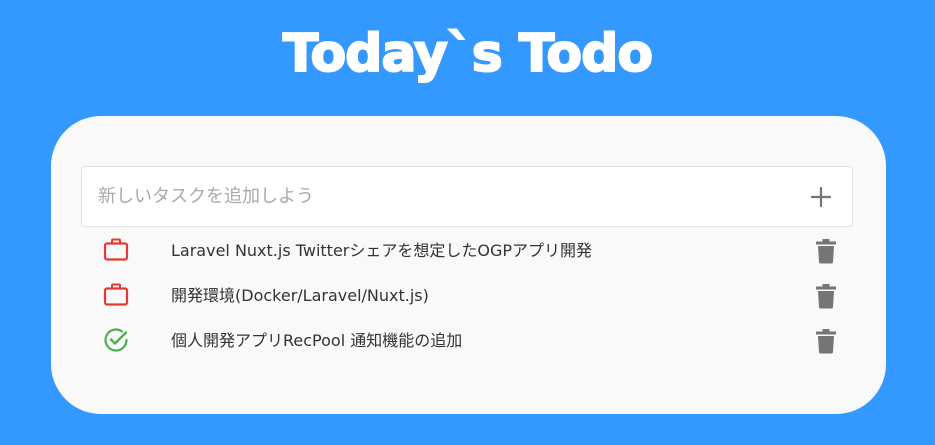  What do you see at coordinates (317, 340) in the screenshot?
I see `task-label: 個人開発アプリRecPool 通知機能の追加` at bounding box center [317, 340].